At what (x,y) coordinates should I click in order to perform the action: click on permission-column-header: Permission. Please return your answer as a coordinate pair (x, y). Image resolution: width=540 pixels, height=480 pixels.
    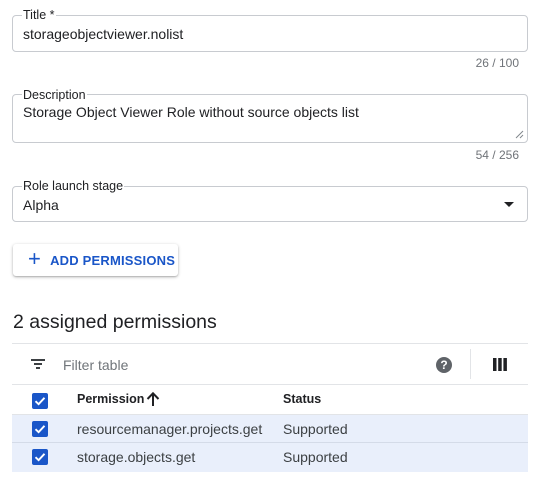
    Looking at the image, I should click on (110, 399).